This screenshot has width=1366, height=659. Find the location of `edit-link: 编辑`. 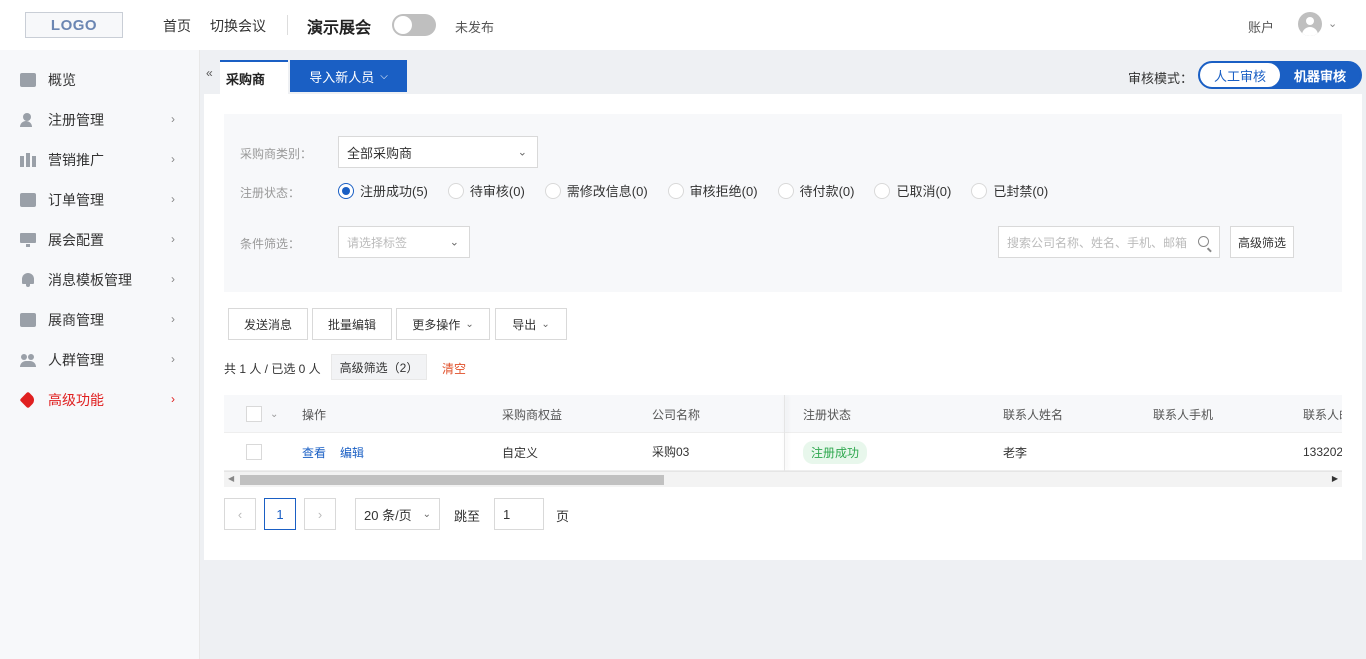

edit-link: 编辑 is located at coordinates (352, 452).